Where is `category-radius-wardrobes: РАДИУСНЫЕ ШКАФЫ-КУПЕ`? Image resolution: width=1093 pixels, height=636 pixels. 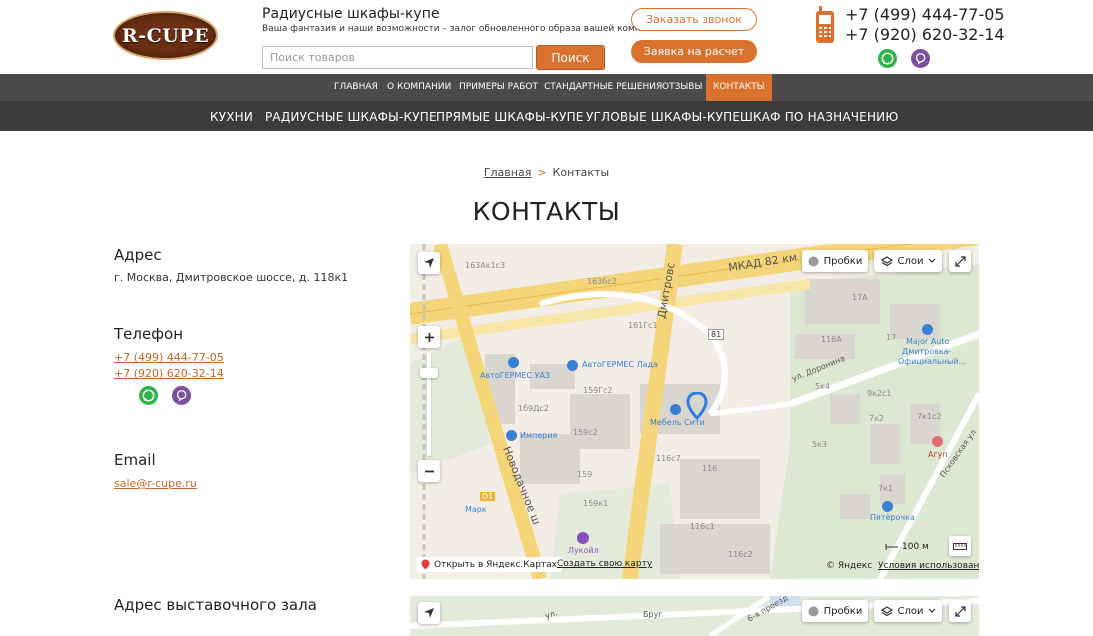 category-radius-wardrobes: РАДИУСНЫЕ ШКАФЫ-КУПЕ is located at coordinates (351, 116).